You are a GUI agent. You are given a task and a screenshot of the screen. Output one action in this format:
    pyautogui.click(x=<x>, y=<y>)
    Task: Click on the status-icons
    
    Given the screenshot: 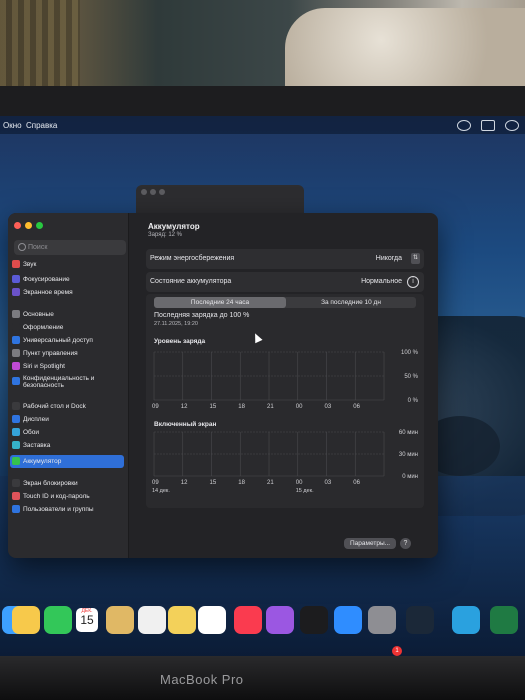 What is the action you would take?
    pyautogui.click(x=488, y=125)
    